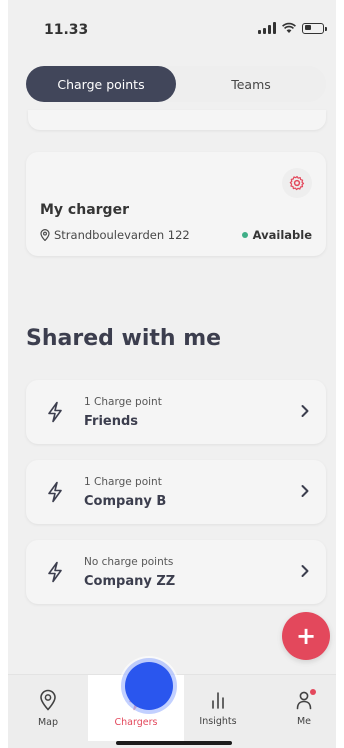 Image resolution: width=344 pixels, height=748 pixels. I want to click on view-switch: Charge points Teams, so click(176, 84).